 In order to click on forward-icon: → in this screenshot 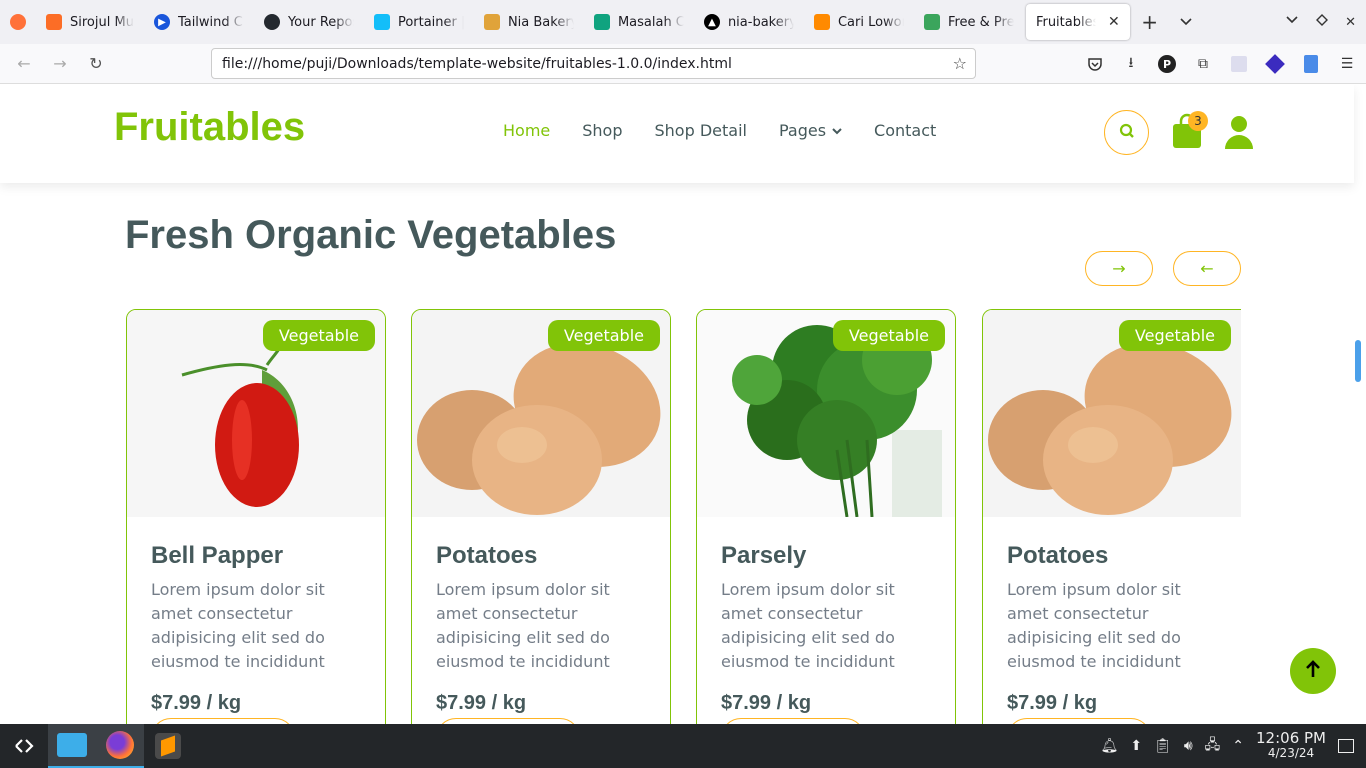, I will do `click(60, 64)`.